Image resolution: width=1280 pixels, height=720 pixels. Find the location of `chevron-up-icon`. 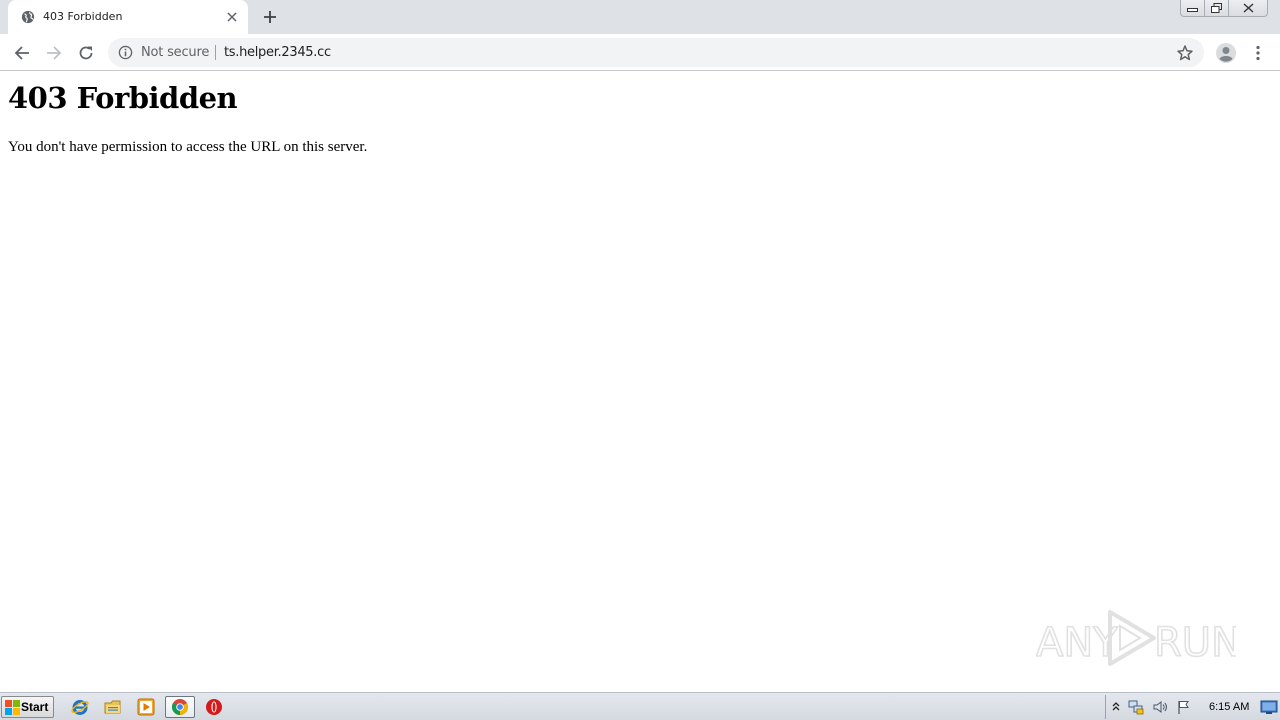

chevron-up-icon is located at coordinates (1116, 706).